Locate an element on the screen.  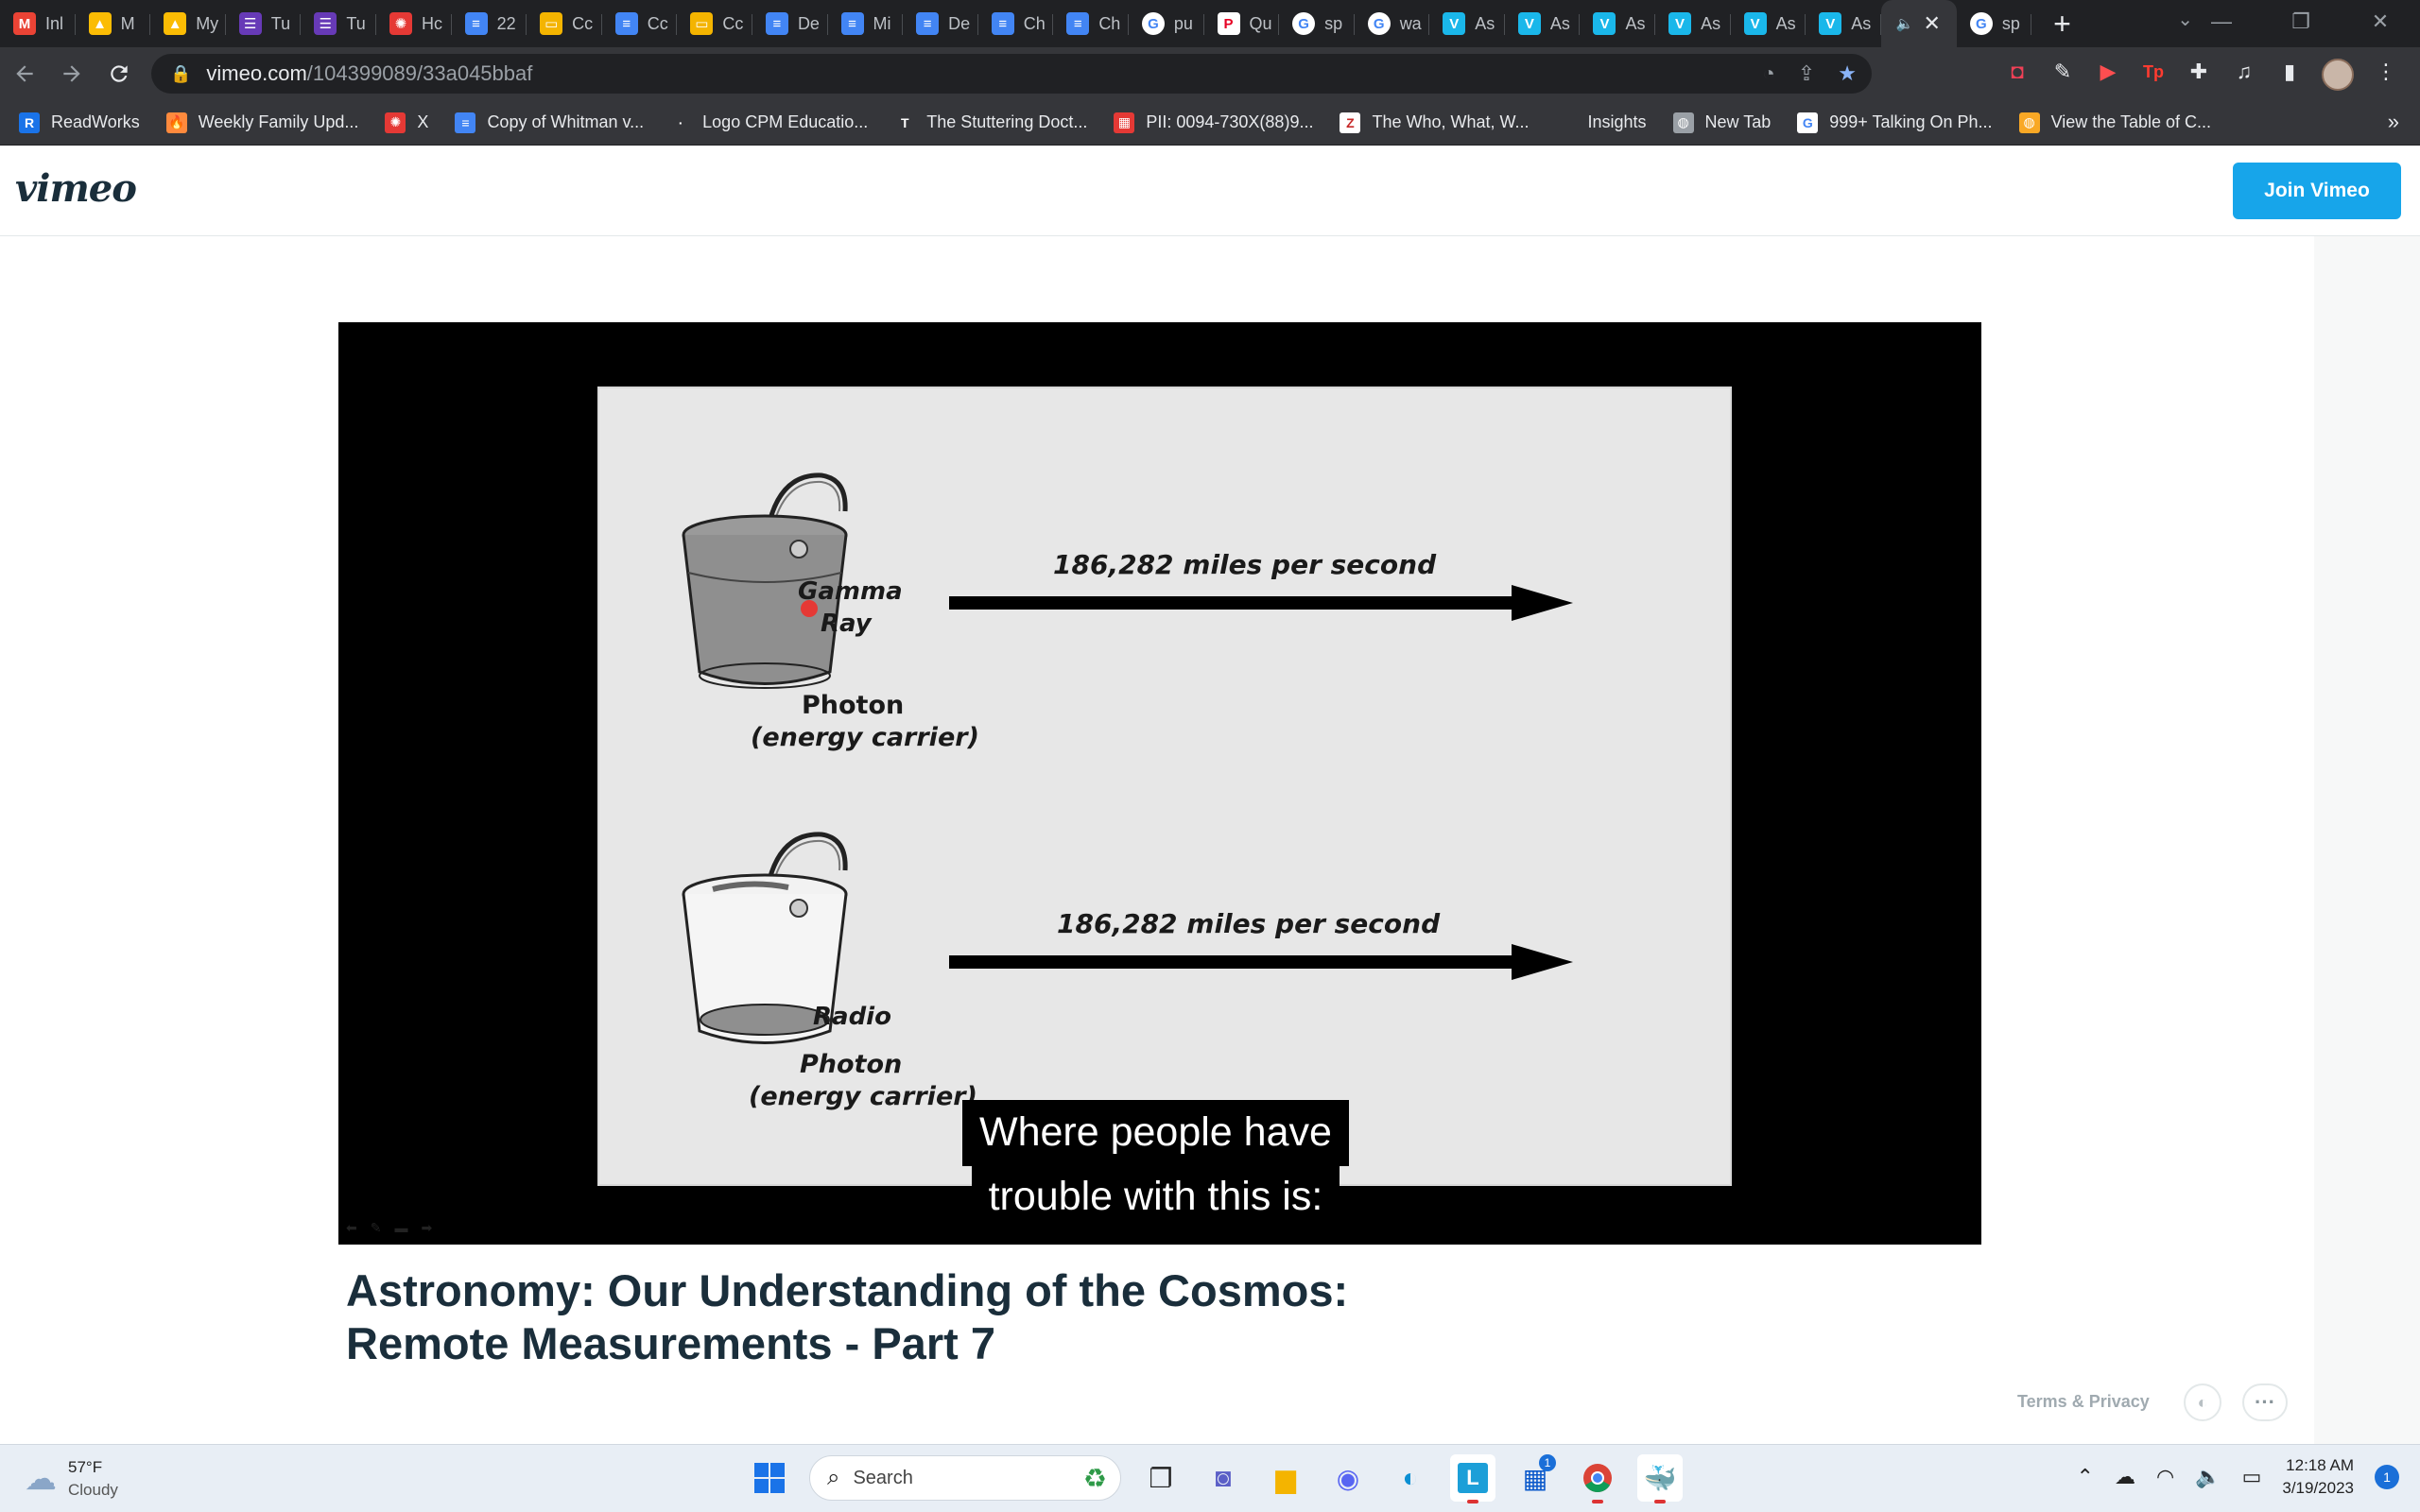
tab-item: ✺ Hc is located at coordinates (414, 23).